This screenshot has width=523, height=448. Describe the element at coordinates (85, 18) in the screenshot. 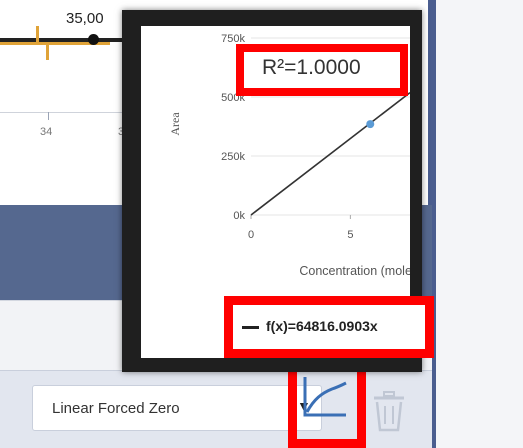

I see `timeline-value-label: 35,00` at that location.